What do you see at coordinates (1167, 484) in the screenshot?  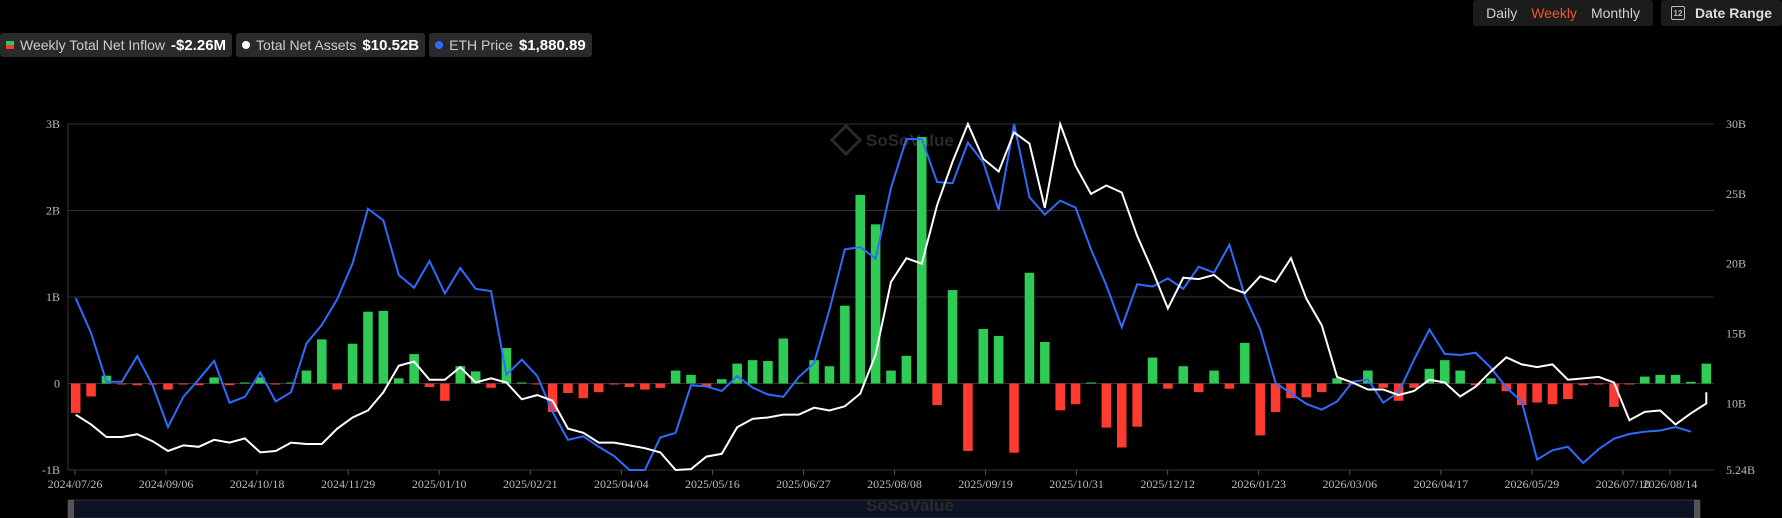 I see `x-tick-label: 2025/12/12` at bounding box center [1167, 484].